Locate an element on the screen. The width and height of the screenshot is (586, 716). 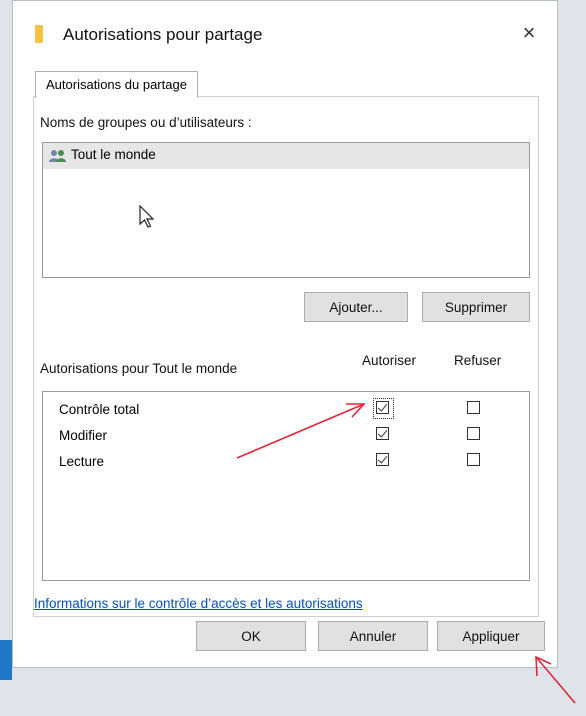
deny-modify-checkbox is located at coordinates (473, 433).